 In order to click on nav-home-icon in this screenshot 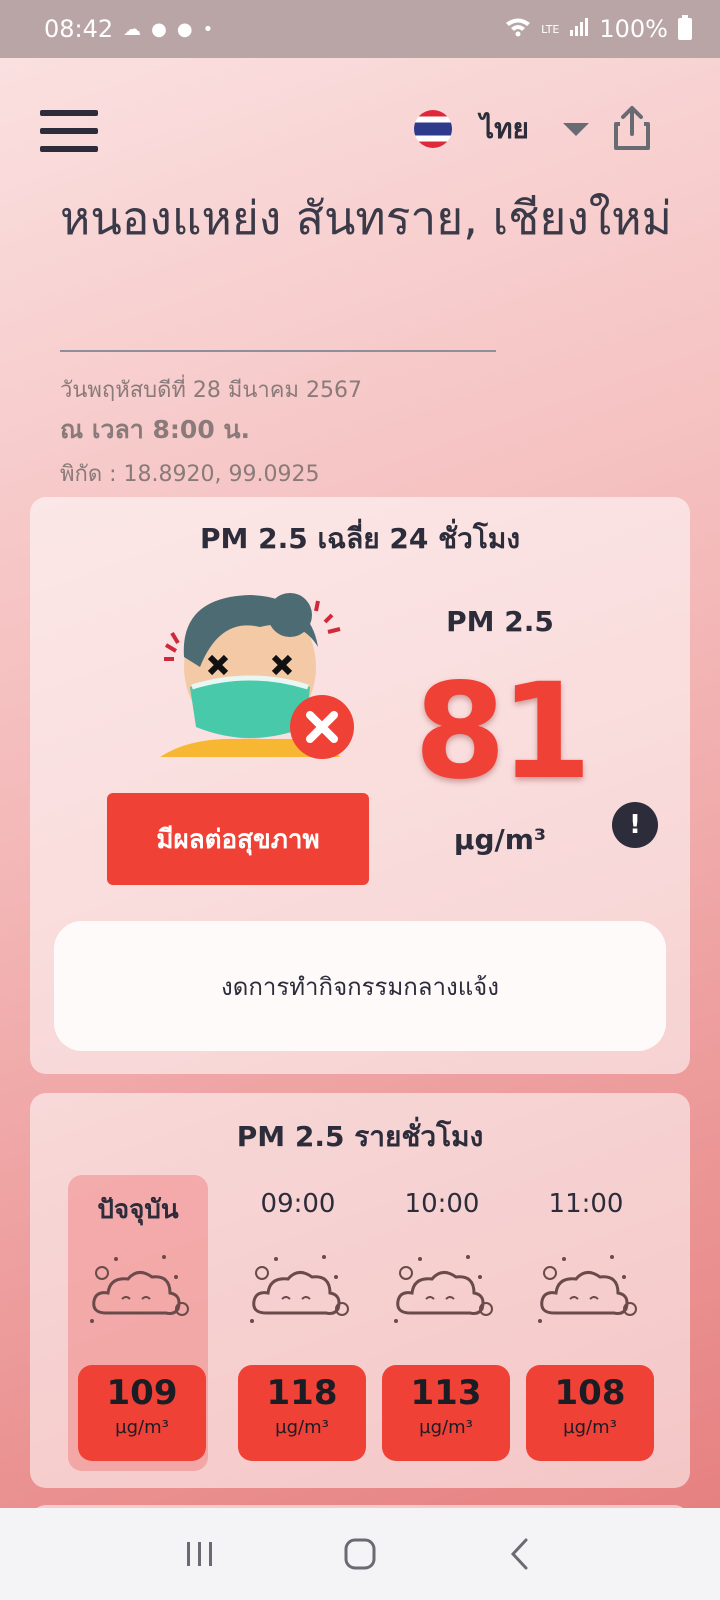, I will do `click(360, 1554)`.